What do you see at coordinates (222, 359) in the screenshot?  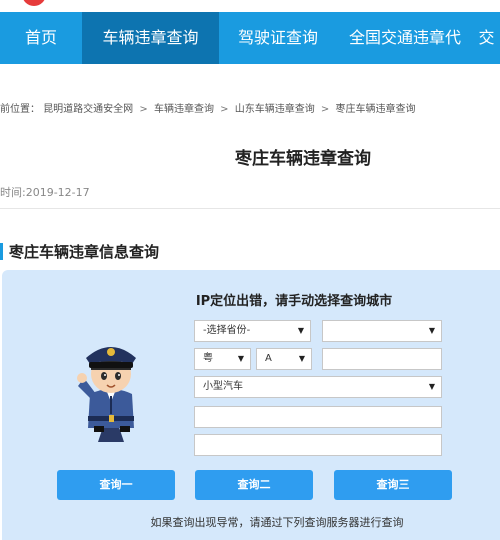 I see `plate-prefix-select: 粤 ▼` at bounding box center [222, 359].